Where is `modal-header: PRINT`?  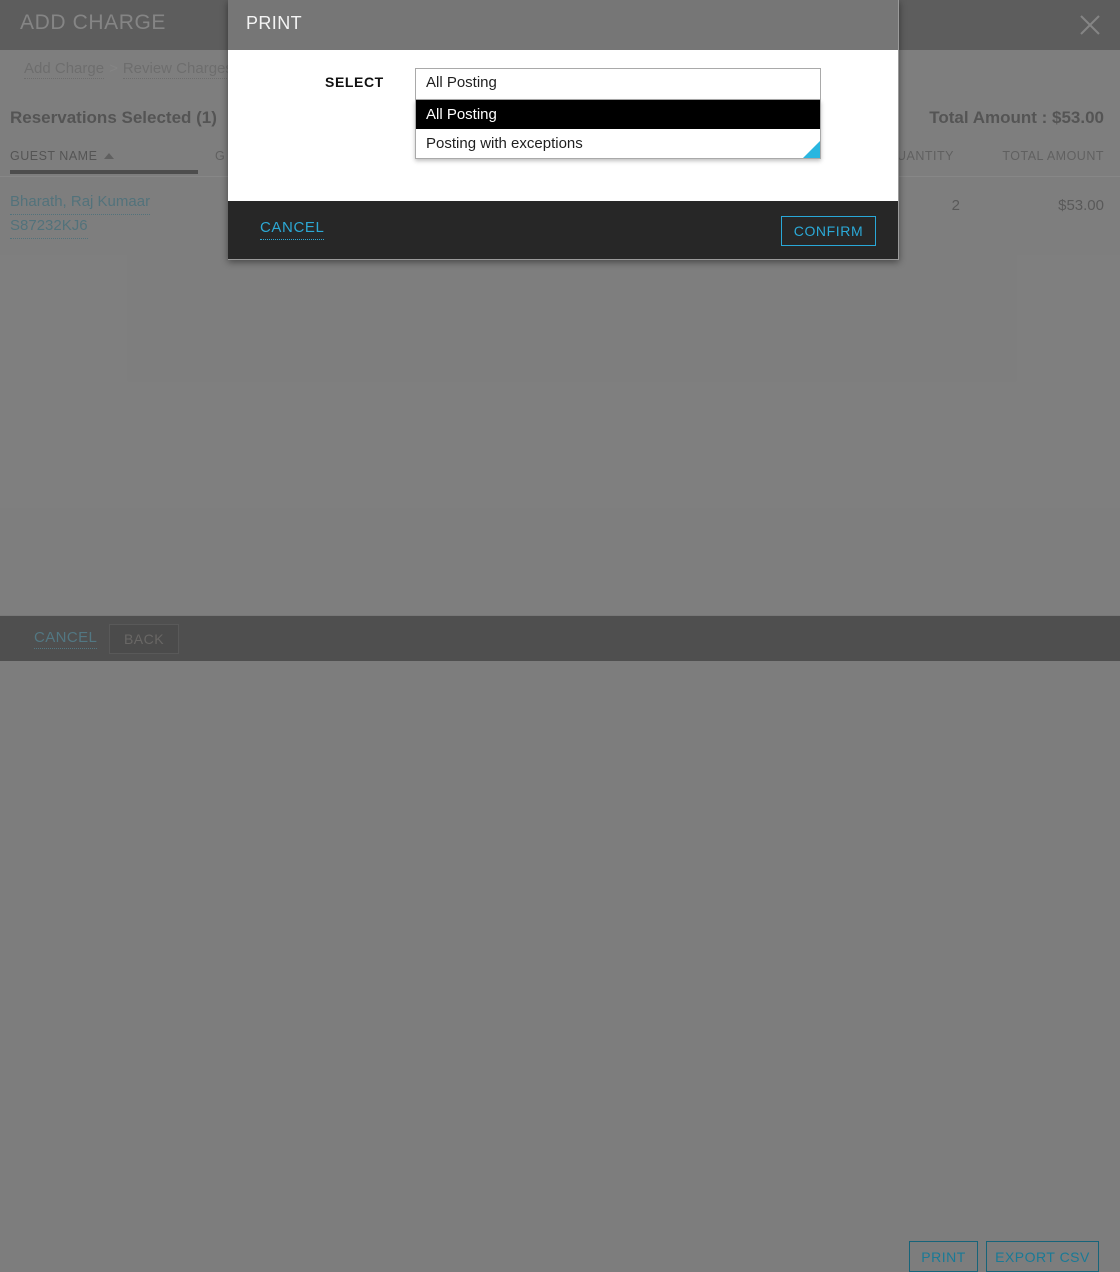 modal-header: PRINT is located at coordinates (563, 25).